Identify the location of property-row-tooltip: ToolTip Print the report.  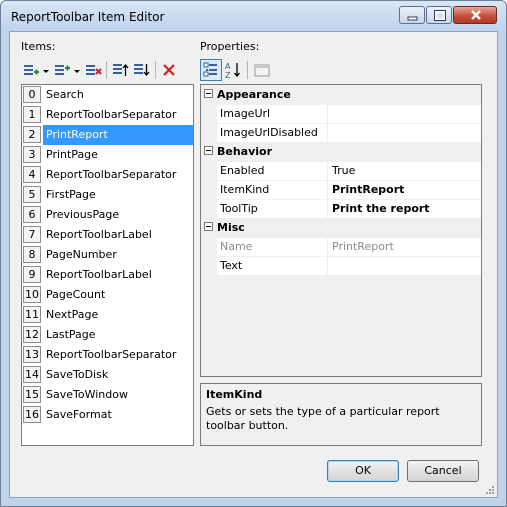
(349, 208).